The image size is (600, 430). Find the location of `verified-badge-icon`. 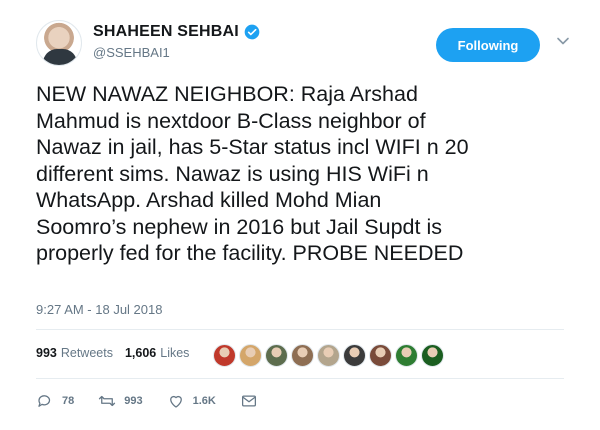

verified-badge-icon is located at coordinates (252, 32).